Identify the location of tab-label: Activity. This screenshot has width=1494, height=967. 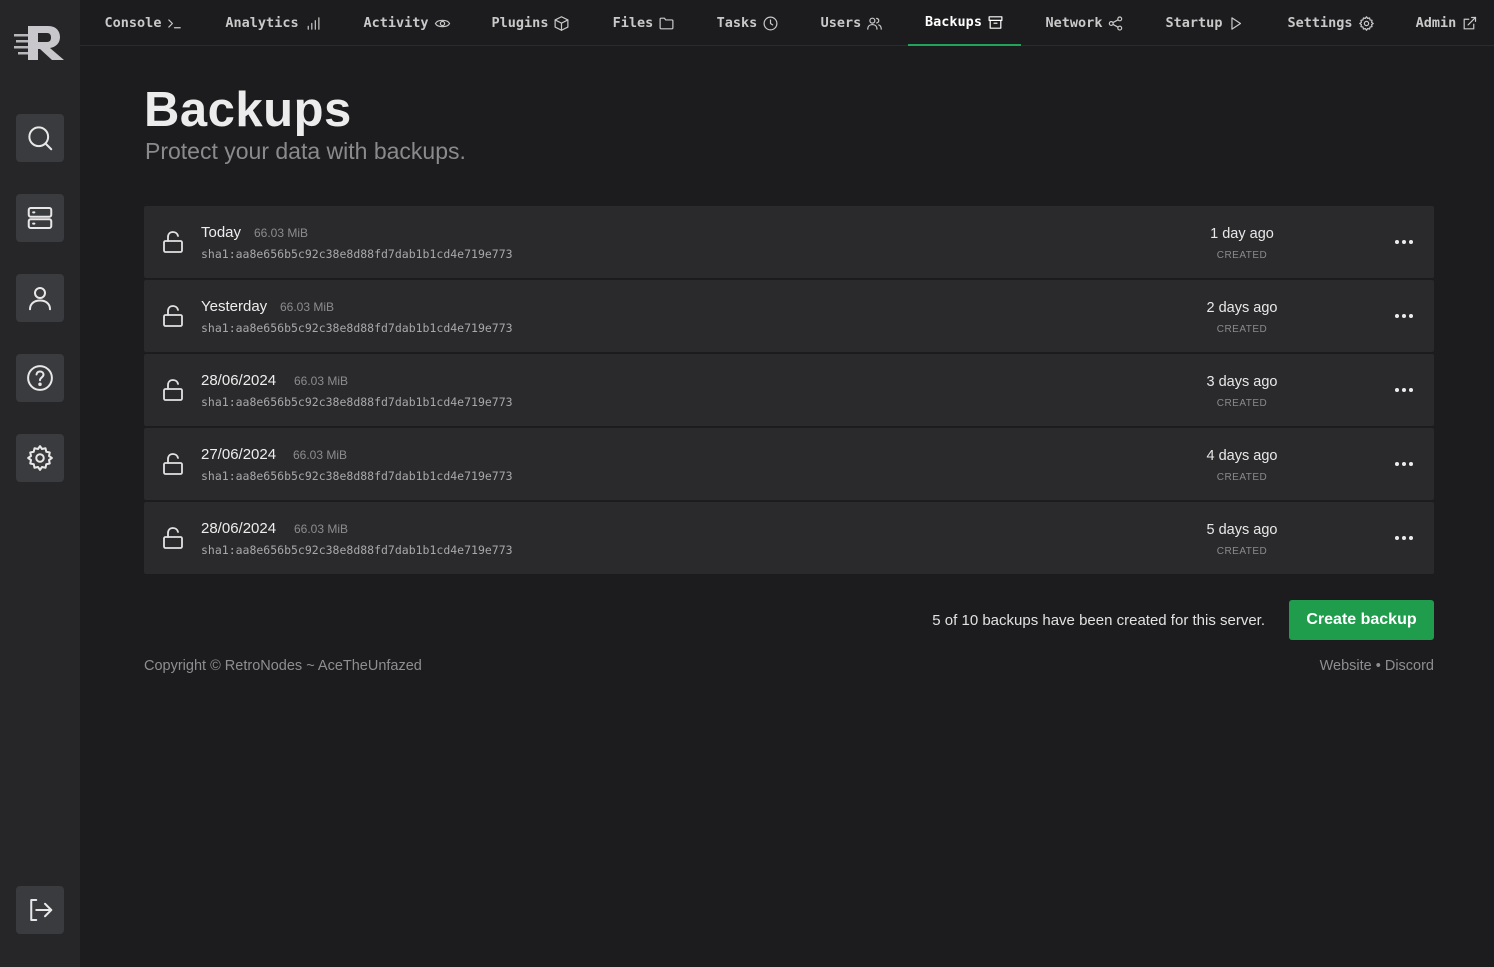
(396, 23).